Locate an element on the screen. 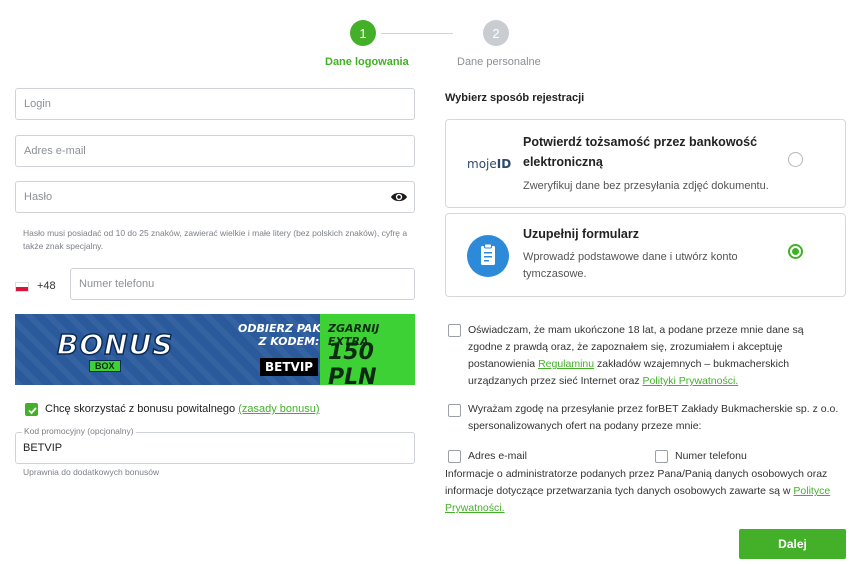 The height and width of the screenshot is (564, 860). email-field is located at coordinates (215, 151).